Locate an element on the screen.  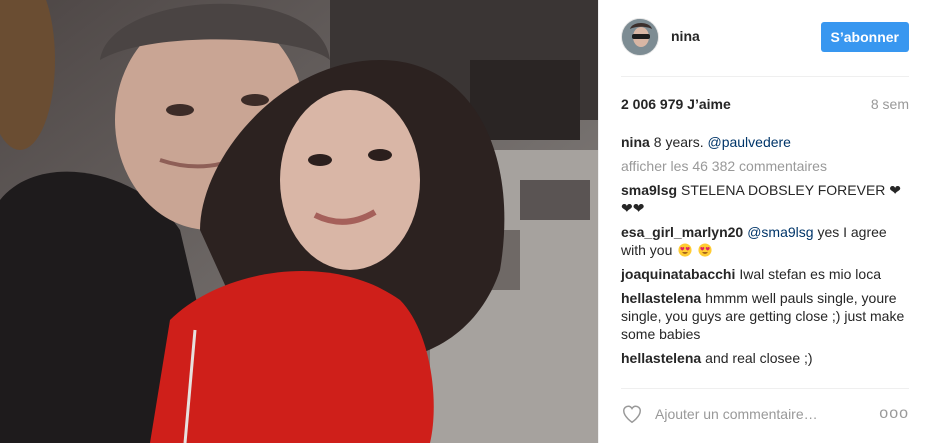
comment-user: joaquinatabacchi is located at coordinates (678, 274).